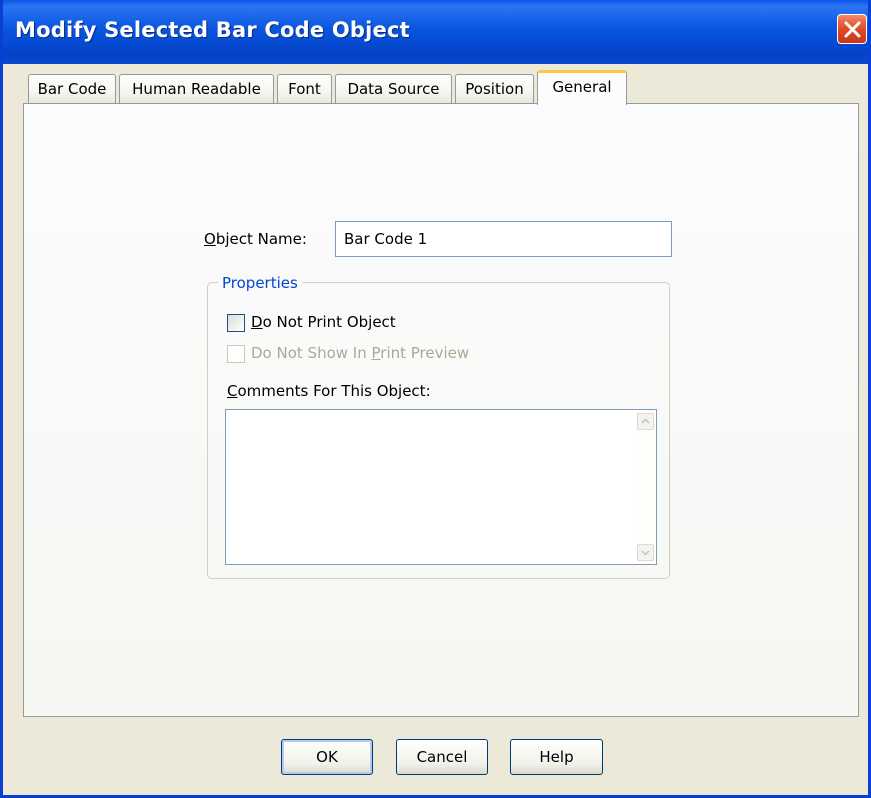  I want to click on chevron-down-icon, so click(645, 553).